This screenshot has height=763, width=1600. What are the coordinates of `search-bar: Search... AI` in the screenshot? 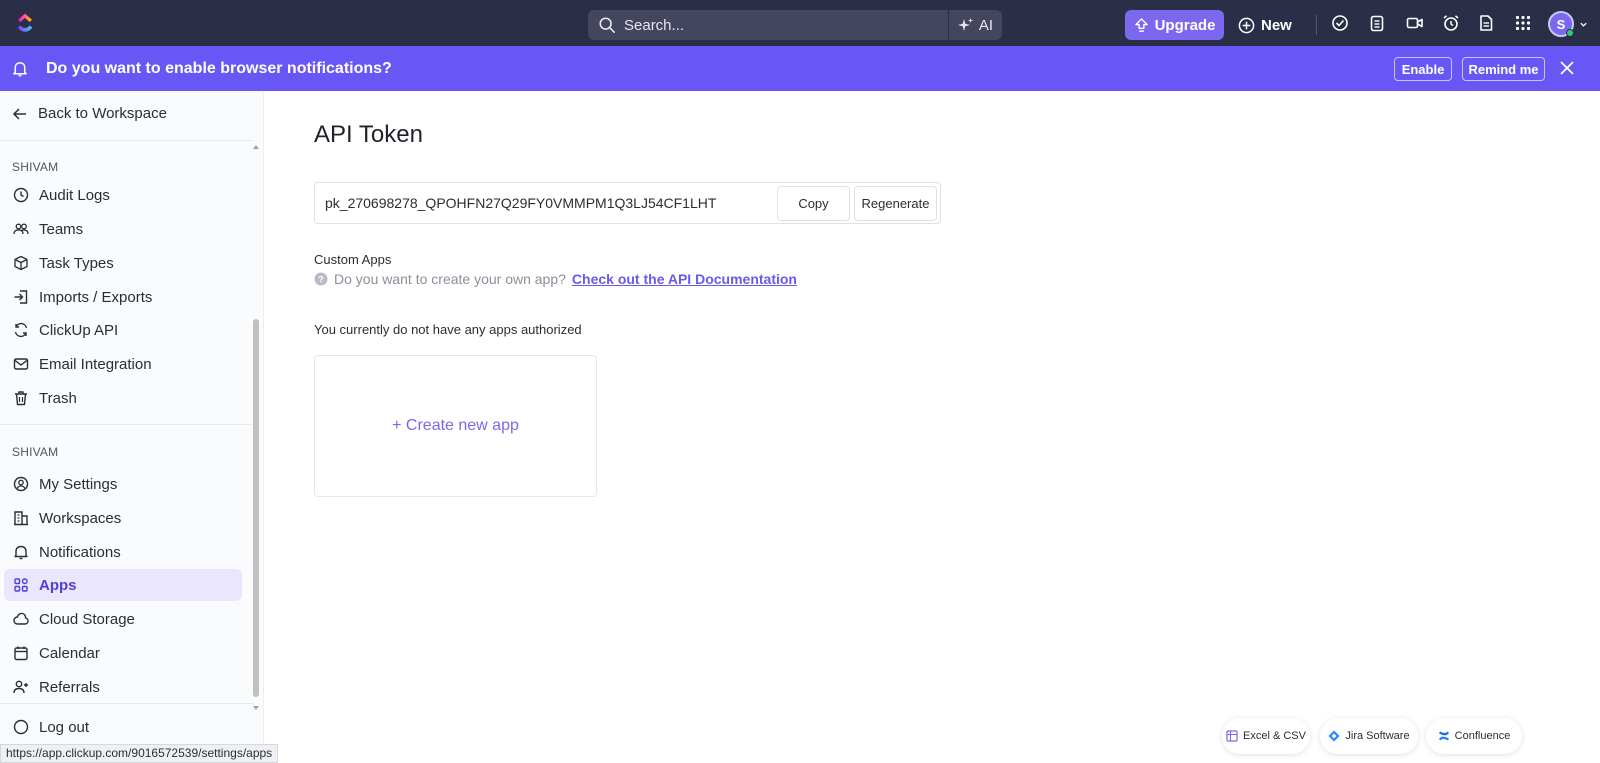 It's located at (795, 25).